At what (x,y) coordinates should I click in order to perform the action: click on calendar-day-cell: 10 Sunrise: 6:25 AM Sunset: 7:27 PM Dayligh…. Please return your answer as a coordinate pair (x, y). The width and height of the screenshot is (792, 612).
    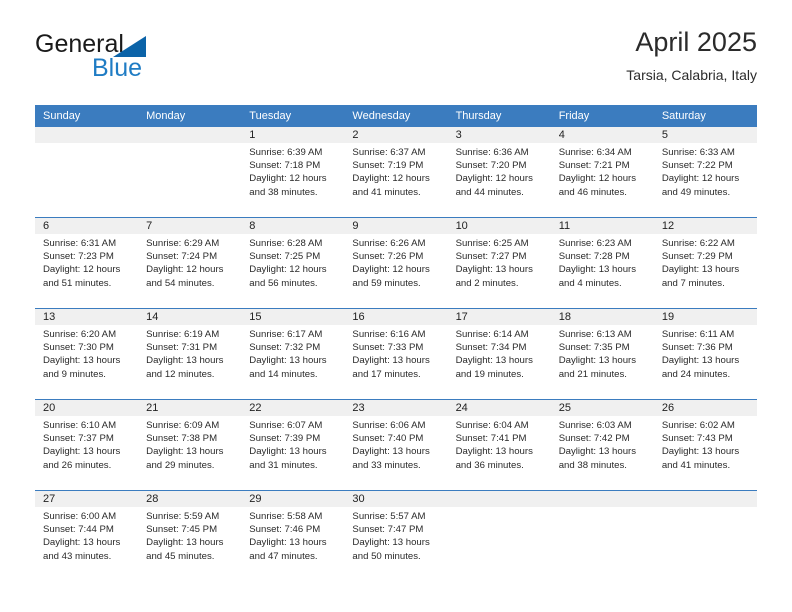
    Looking at the image, I should click on (499, 263).